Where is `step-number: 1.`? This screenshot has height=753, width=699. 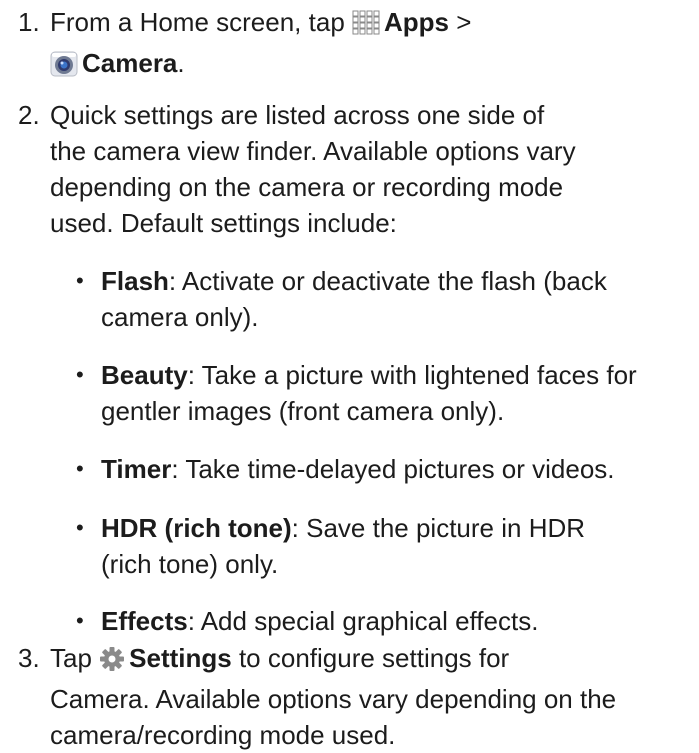 step-number: 1. is located at coordinates (29, 22).